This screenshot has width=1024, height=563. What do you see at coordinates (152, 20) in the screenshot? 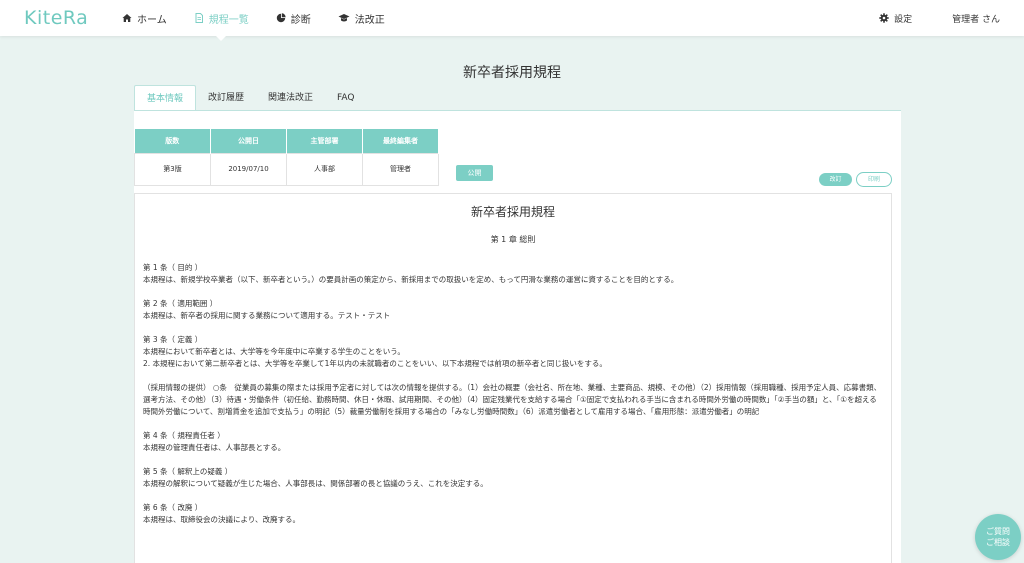
I see `nav-home-label: ホーム` at bounding box center [152, 20].